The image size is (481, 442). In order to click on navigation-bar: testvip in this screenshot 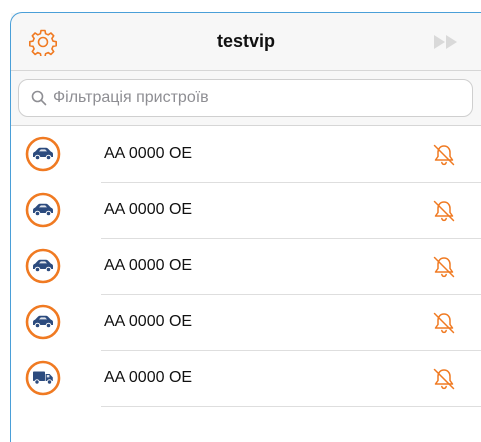, I will do `click(246, 42)`.